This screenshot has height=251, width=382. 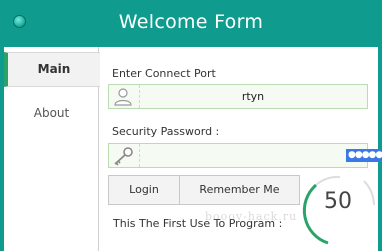 I want to click on port-value: rtyn, so click(x=253, y=96).